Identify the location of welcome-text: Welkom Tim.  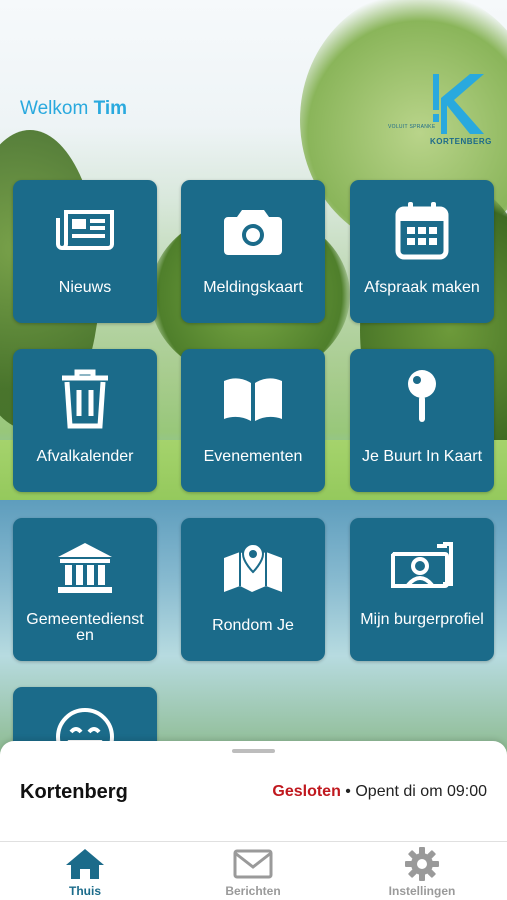
(73, 109).